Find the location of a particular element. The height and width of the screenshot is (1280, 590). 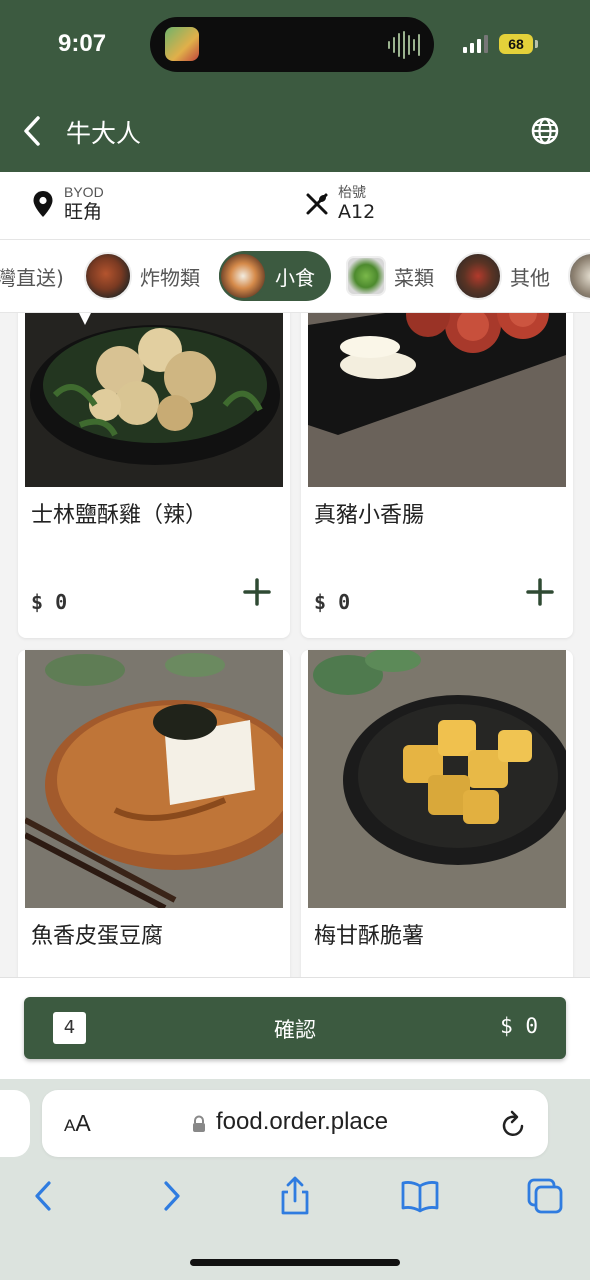

location-label: BYOD is located at coordinates (84, 192).